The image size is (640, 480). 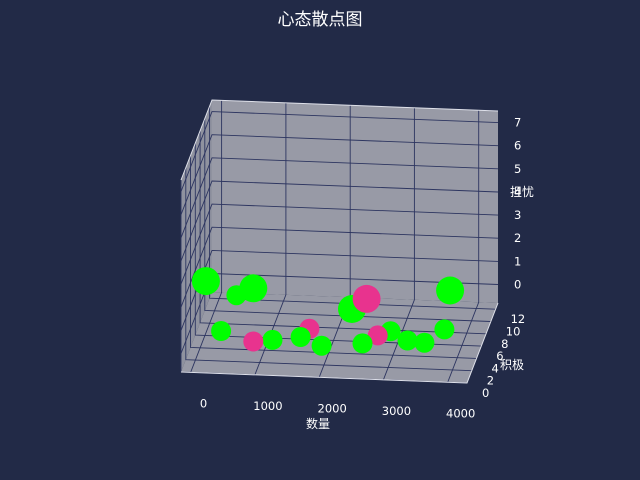 I want to click on y-tick-label: 4, so click(x=495, y=368).